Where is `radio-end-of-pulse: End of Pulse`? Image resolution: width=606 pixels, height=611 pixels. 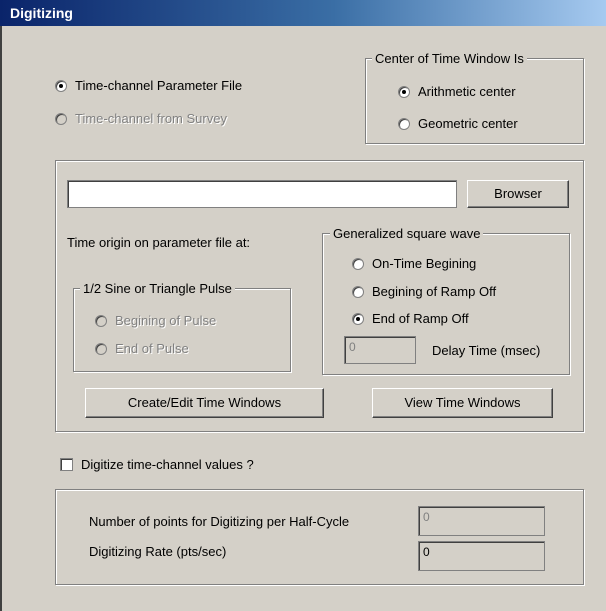 radio-end-of-pulse: End of Pulse is located at coordinates (142, 348).